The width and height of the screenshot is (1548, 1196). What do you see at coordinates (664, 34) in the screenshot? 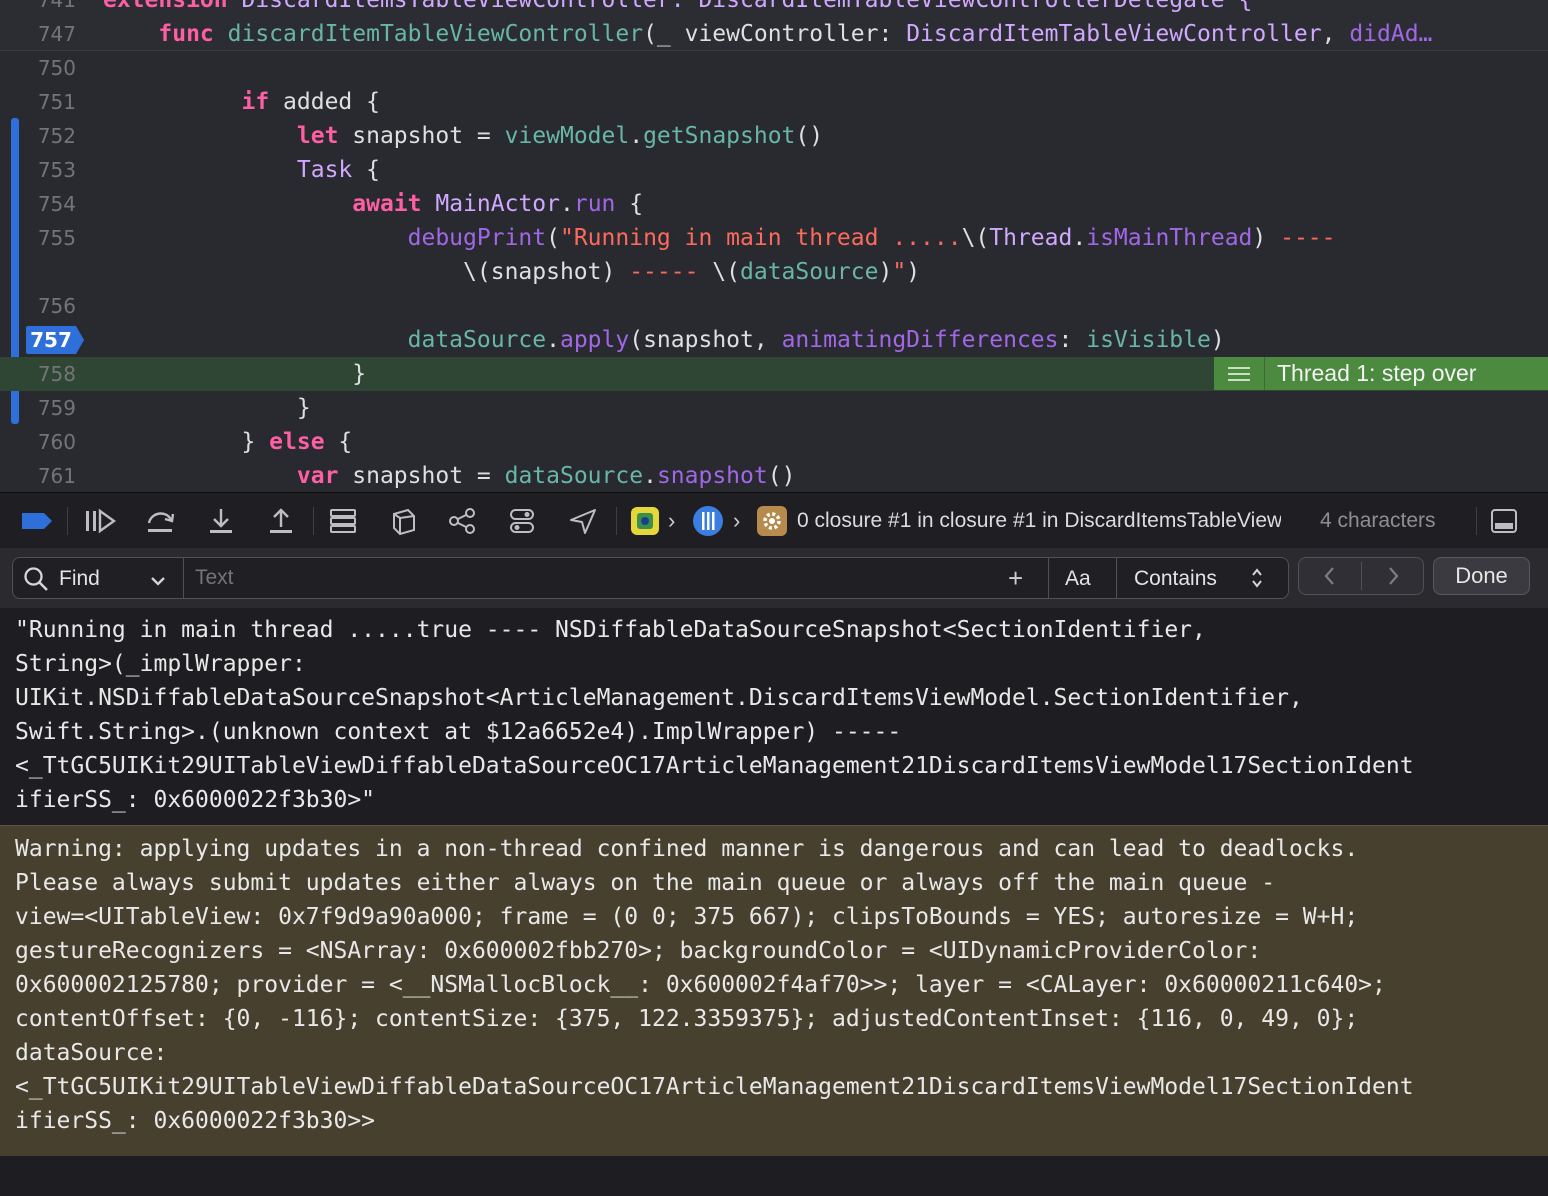
I see `code-token: (_` at bounding box center [664, 34].